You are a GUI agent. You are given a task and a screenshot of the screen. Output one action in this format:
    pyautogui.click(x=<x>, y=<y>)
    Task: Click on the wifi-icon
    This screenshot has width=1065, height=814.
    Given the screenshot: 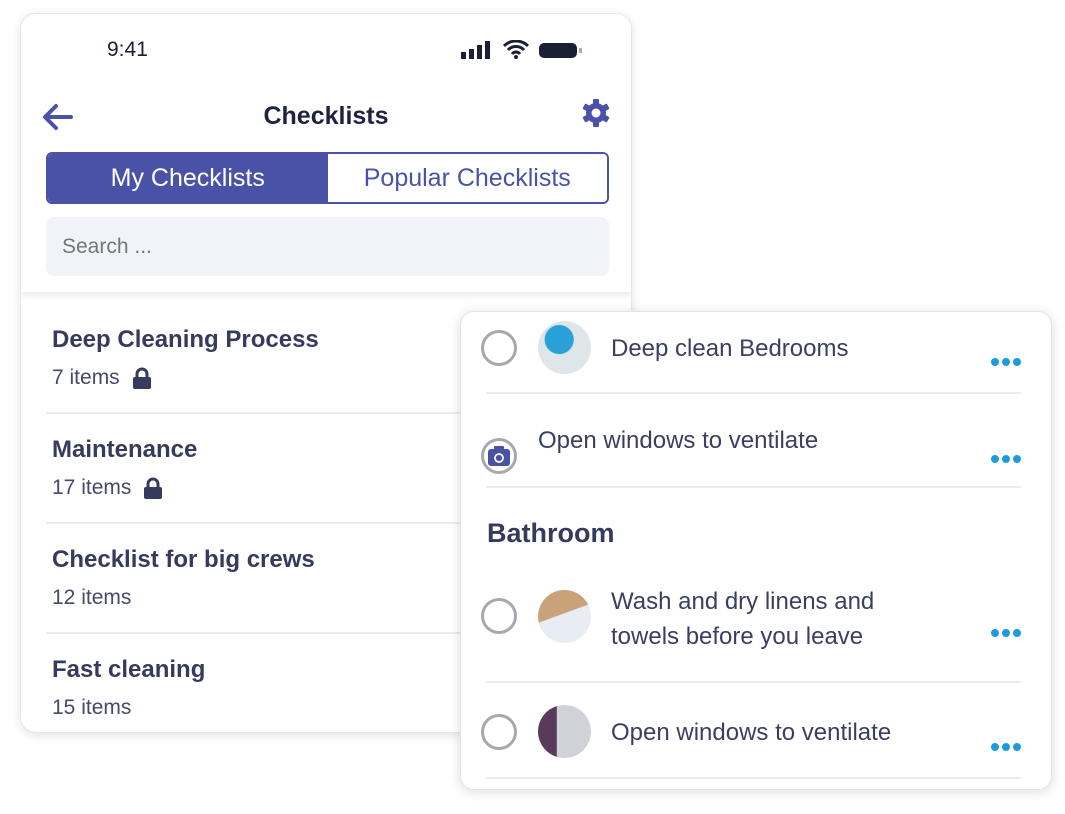 What is the action you would take?
    pyautogui.click(x=516, y=49)
    